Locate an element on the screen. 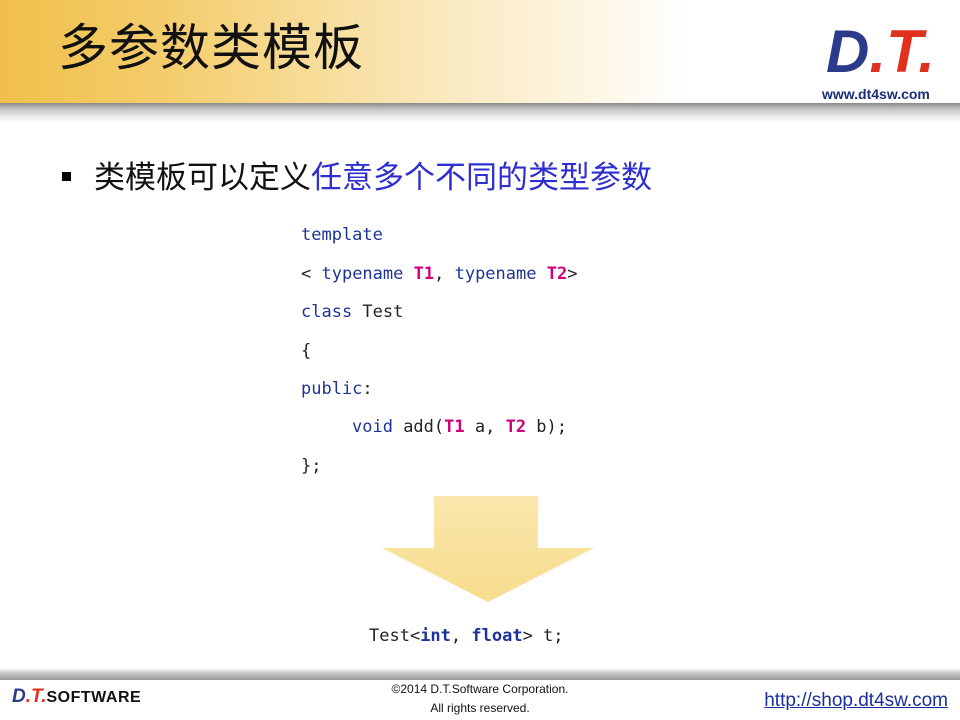 The width and height of the screenshot is (960, 720). code-line: < typename T1, typename T2> is located at coordinates (439, 274).